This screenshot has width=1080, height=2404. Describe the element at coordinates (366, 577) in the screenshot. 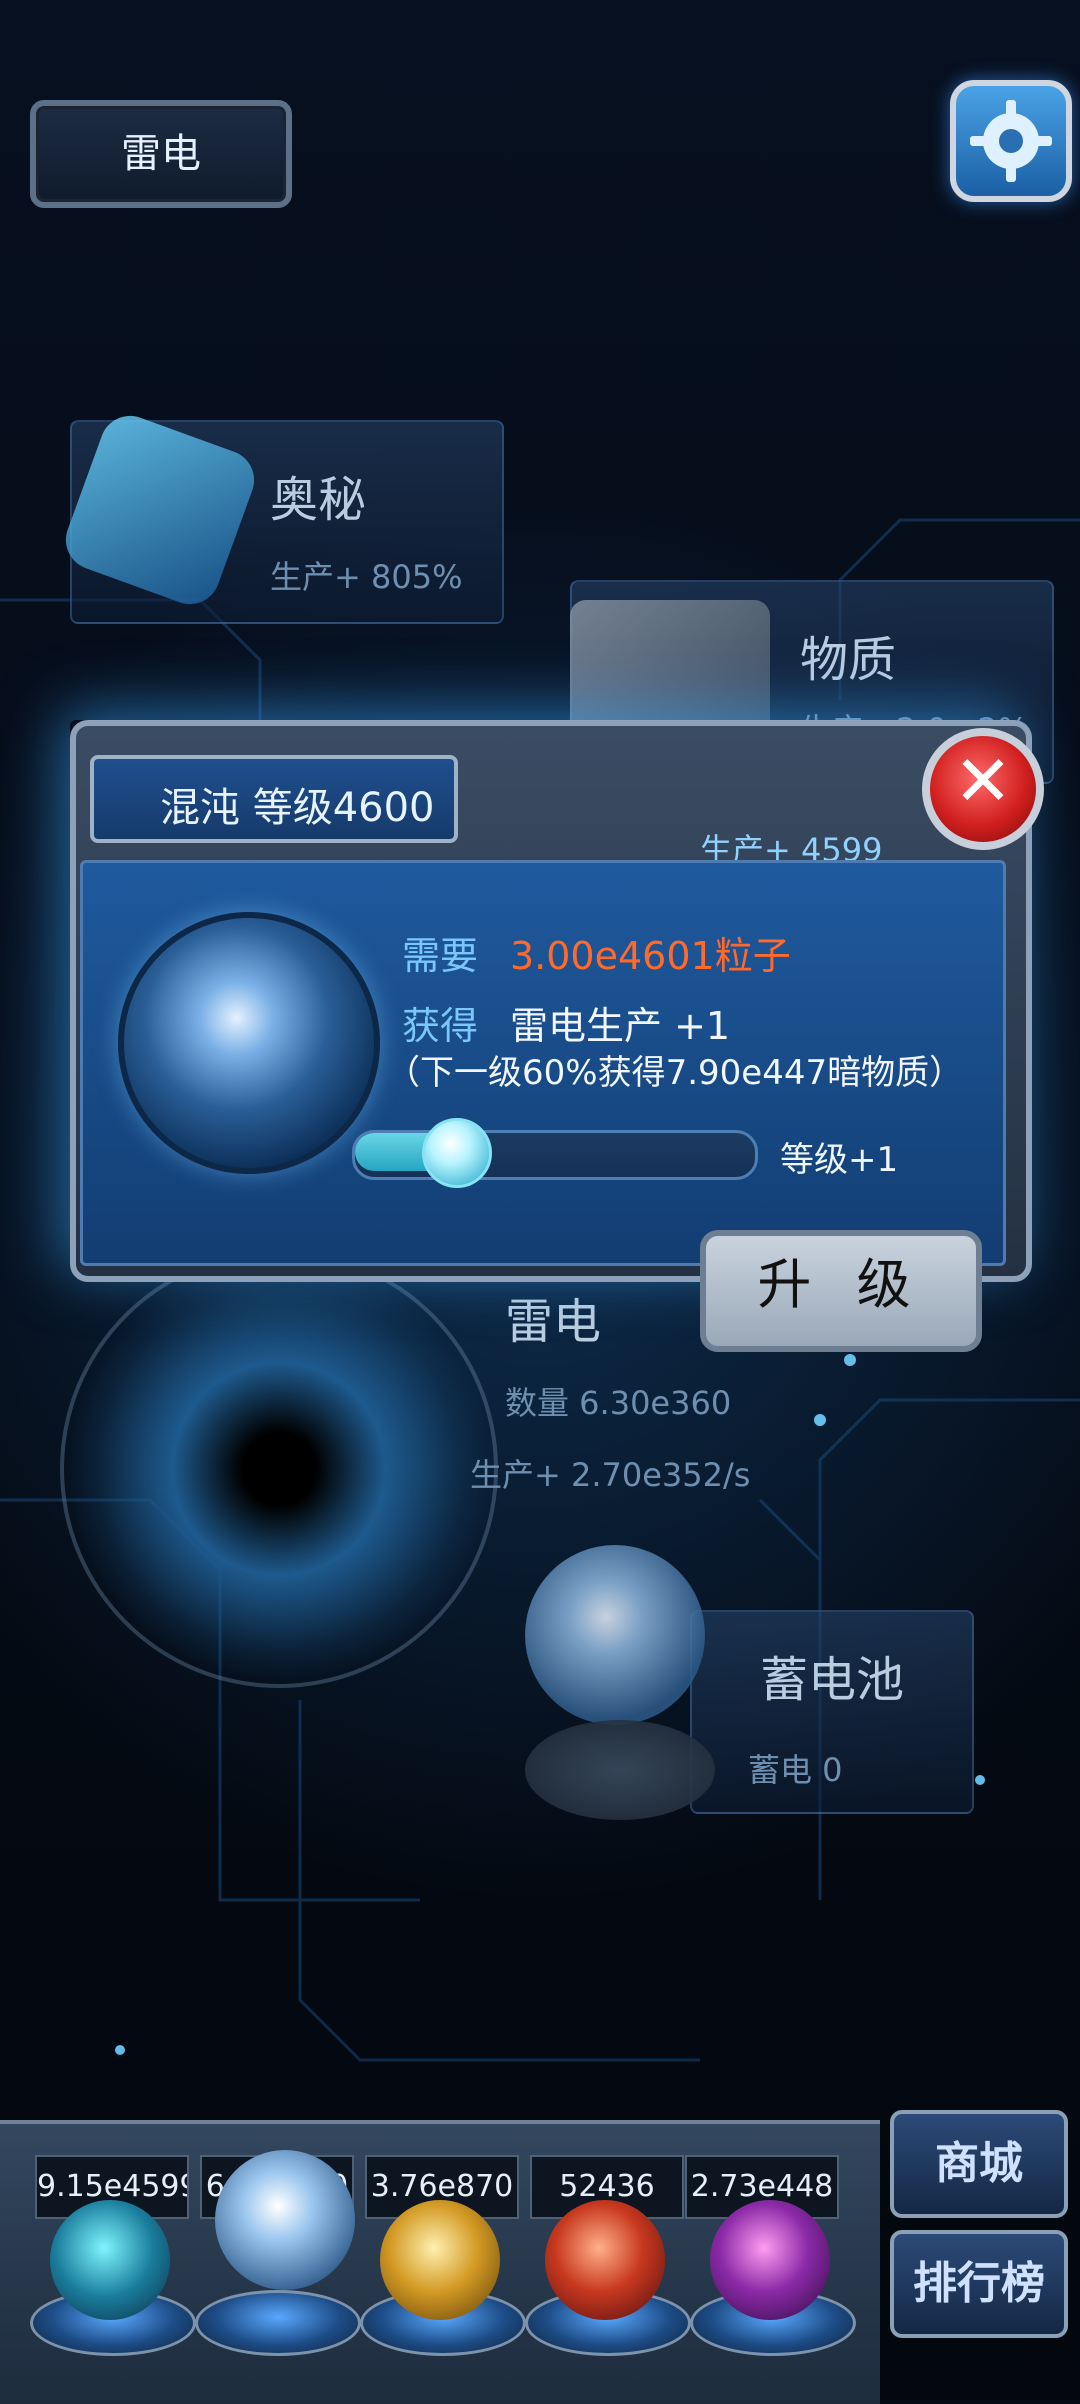

I see `arcane-production: 生产+ 805%` at that location.